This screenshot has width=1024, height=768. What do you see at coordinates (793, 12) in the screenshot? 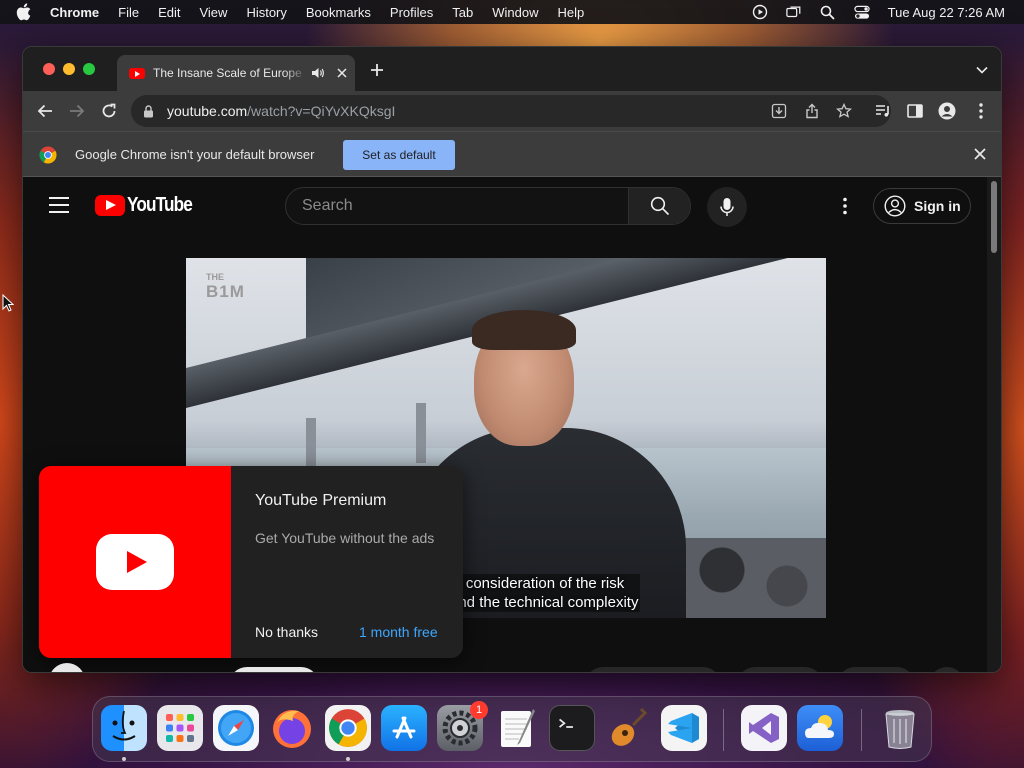
I see `screen-mirroring-icon` at bounding box center [793, 12].